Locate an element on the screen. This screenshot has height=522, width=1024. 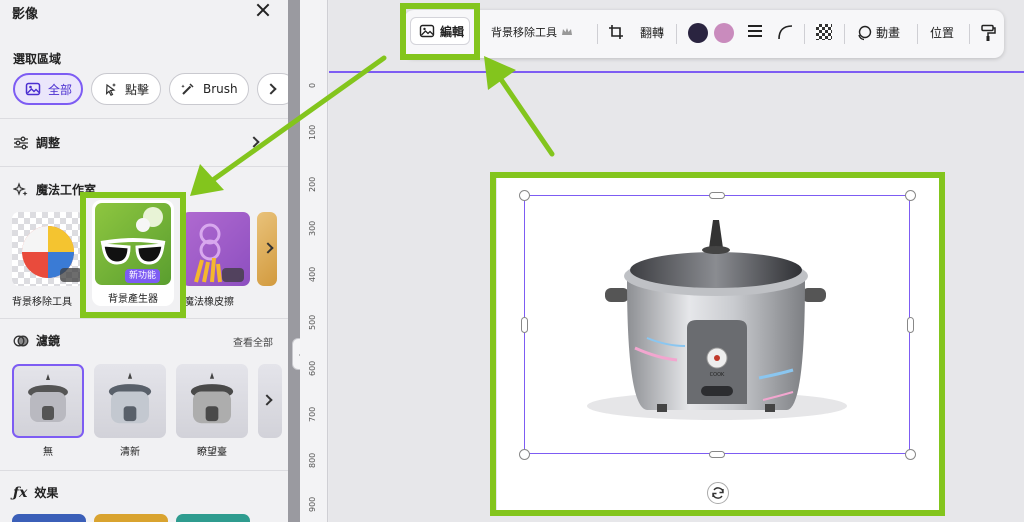
brush-icon is located at coordinates (187, 89).